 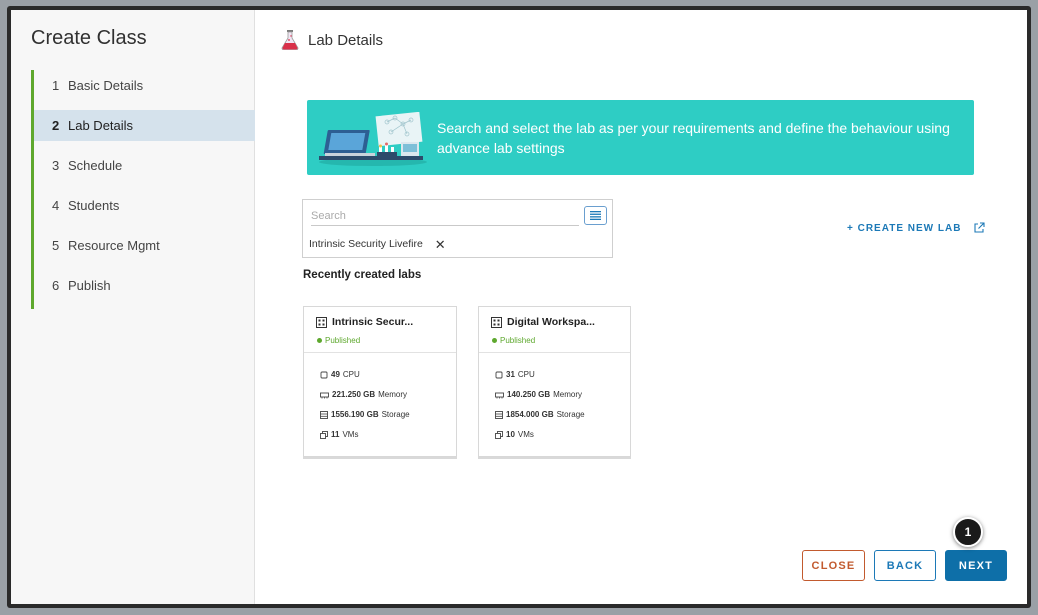 I want to click on vms-value: 10, so click(x=510, y=434).